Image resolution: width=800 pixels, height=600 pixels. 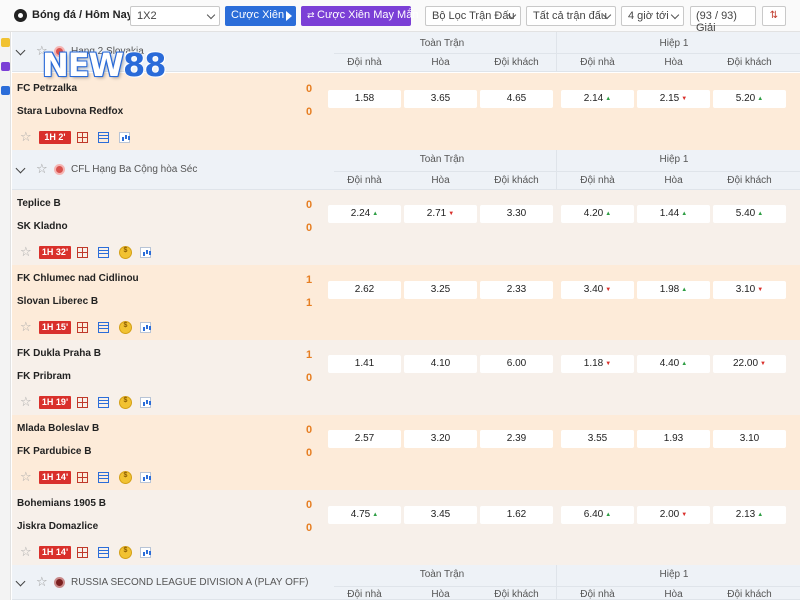 I want to click on home-score: 1, so click(x=309, y=355).